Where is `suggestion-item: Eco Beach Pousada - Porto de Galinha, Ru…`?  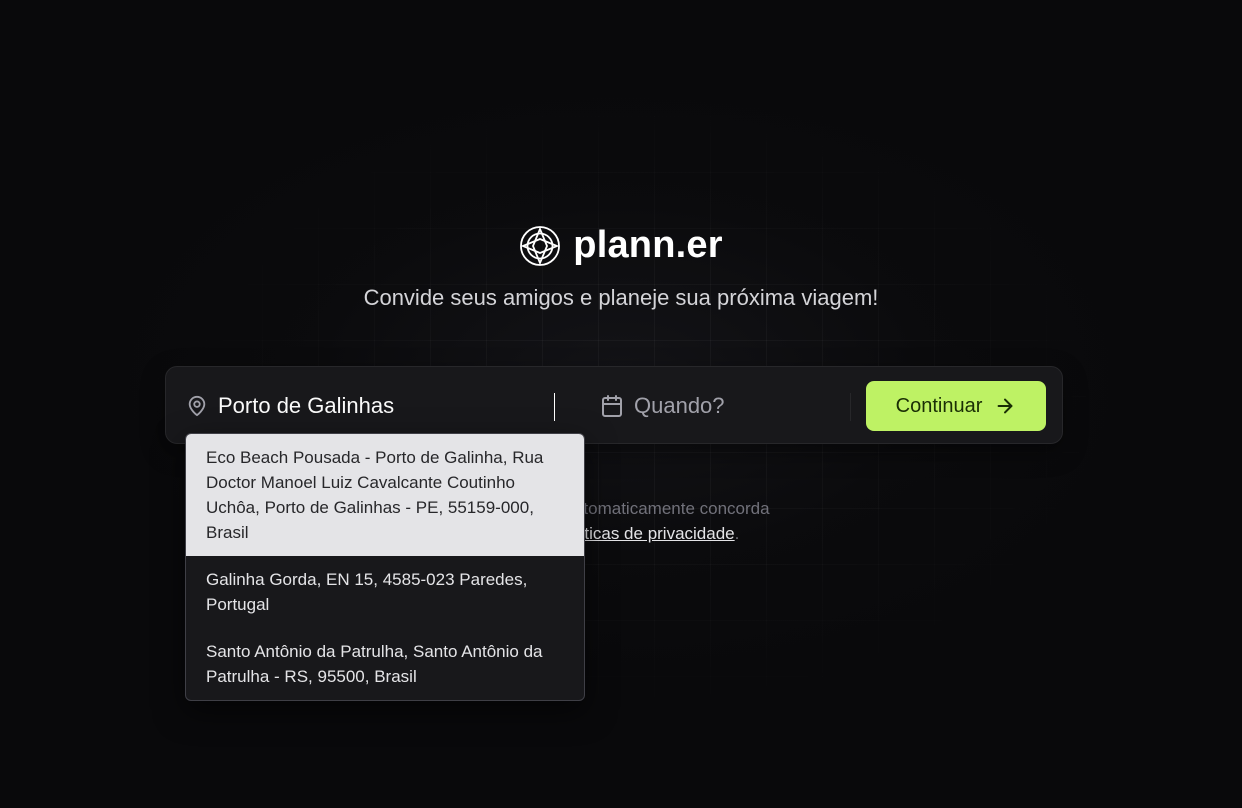 suggestion-item: Eco Beach Pousada - Porto de Galinha, Ru… is located at coordinates (385, 495).